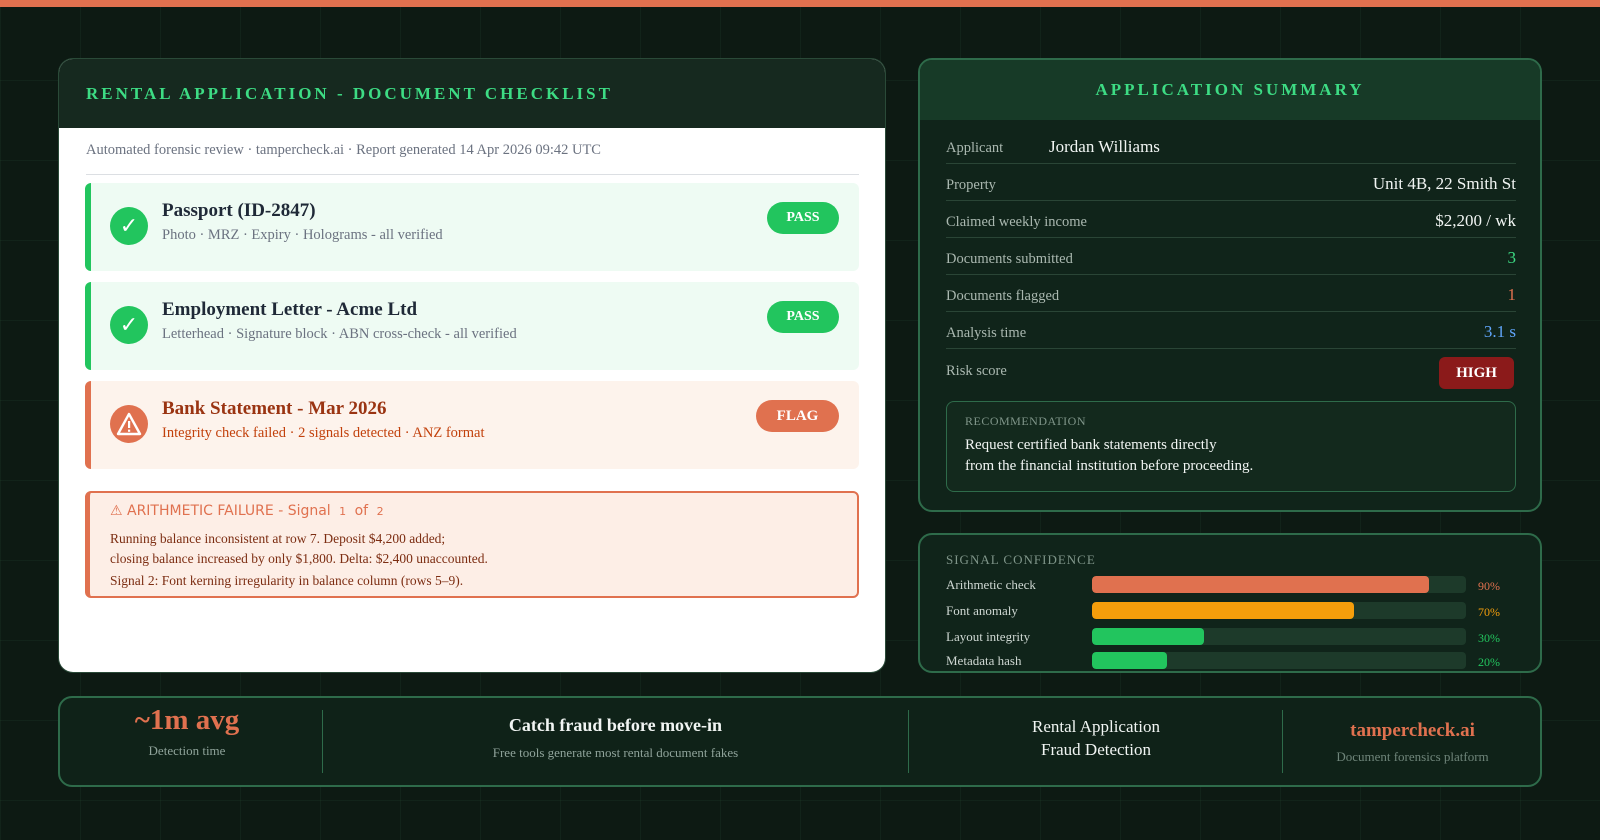  Describe the element at coordinates (1016, 222) in the screenshot. I see `summary-label: Claimed weekly income` at that location.